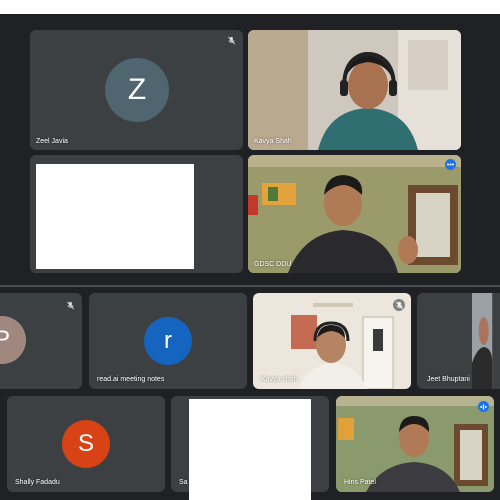 The width and height of the screenshot is (500, 500). Describe the element at coordinates (273, 264) in the screenshot. I see `participant-name: GDSC DDU` at that location.